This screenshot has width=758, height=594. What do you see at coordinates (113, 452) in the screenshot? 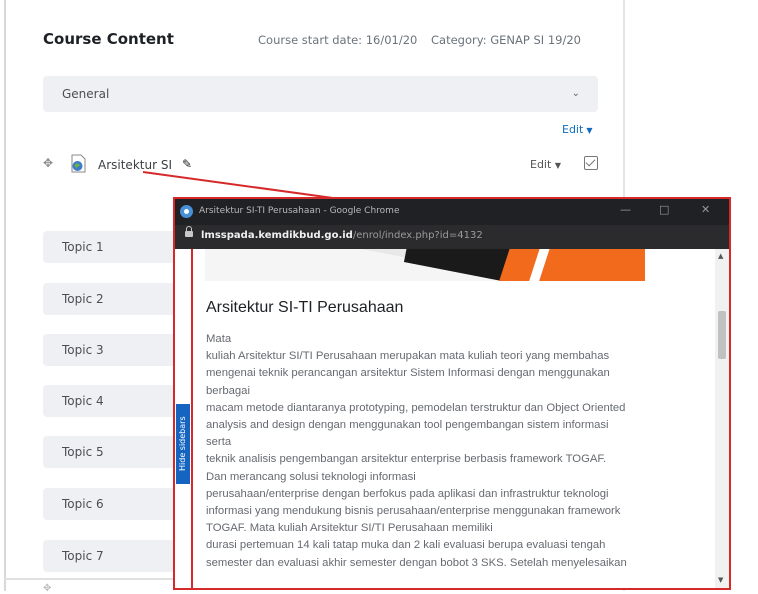
I see `topic-section-5: Topic 5` at bounding box center [113, 452].